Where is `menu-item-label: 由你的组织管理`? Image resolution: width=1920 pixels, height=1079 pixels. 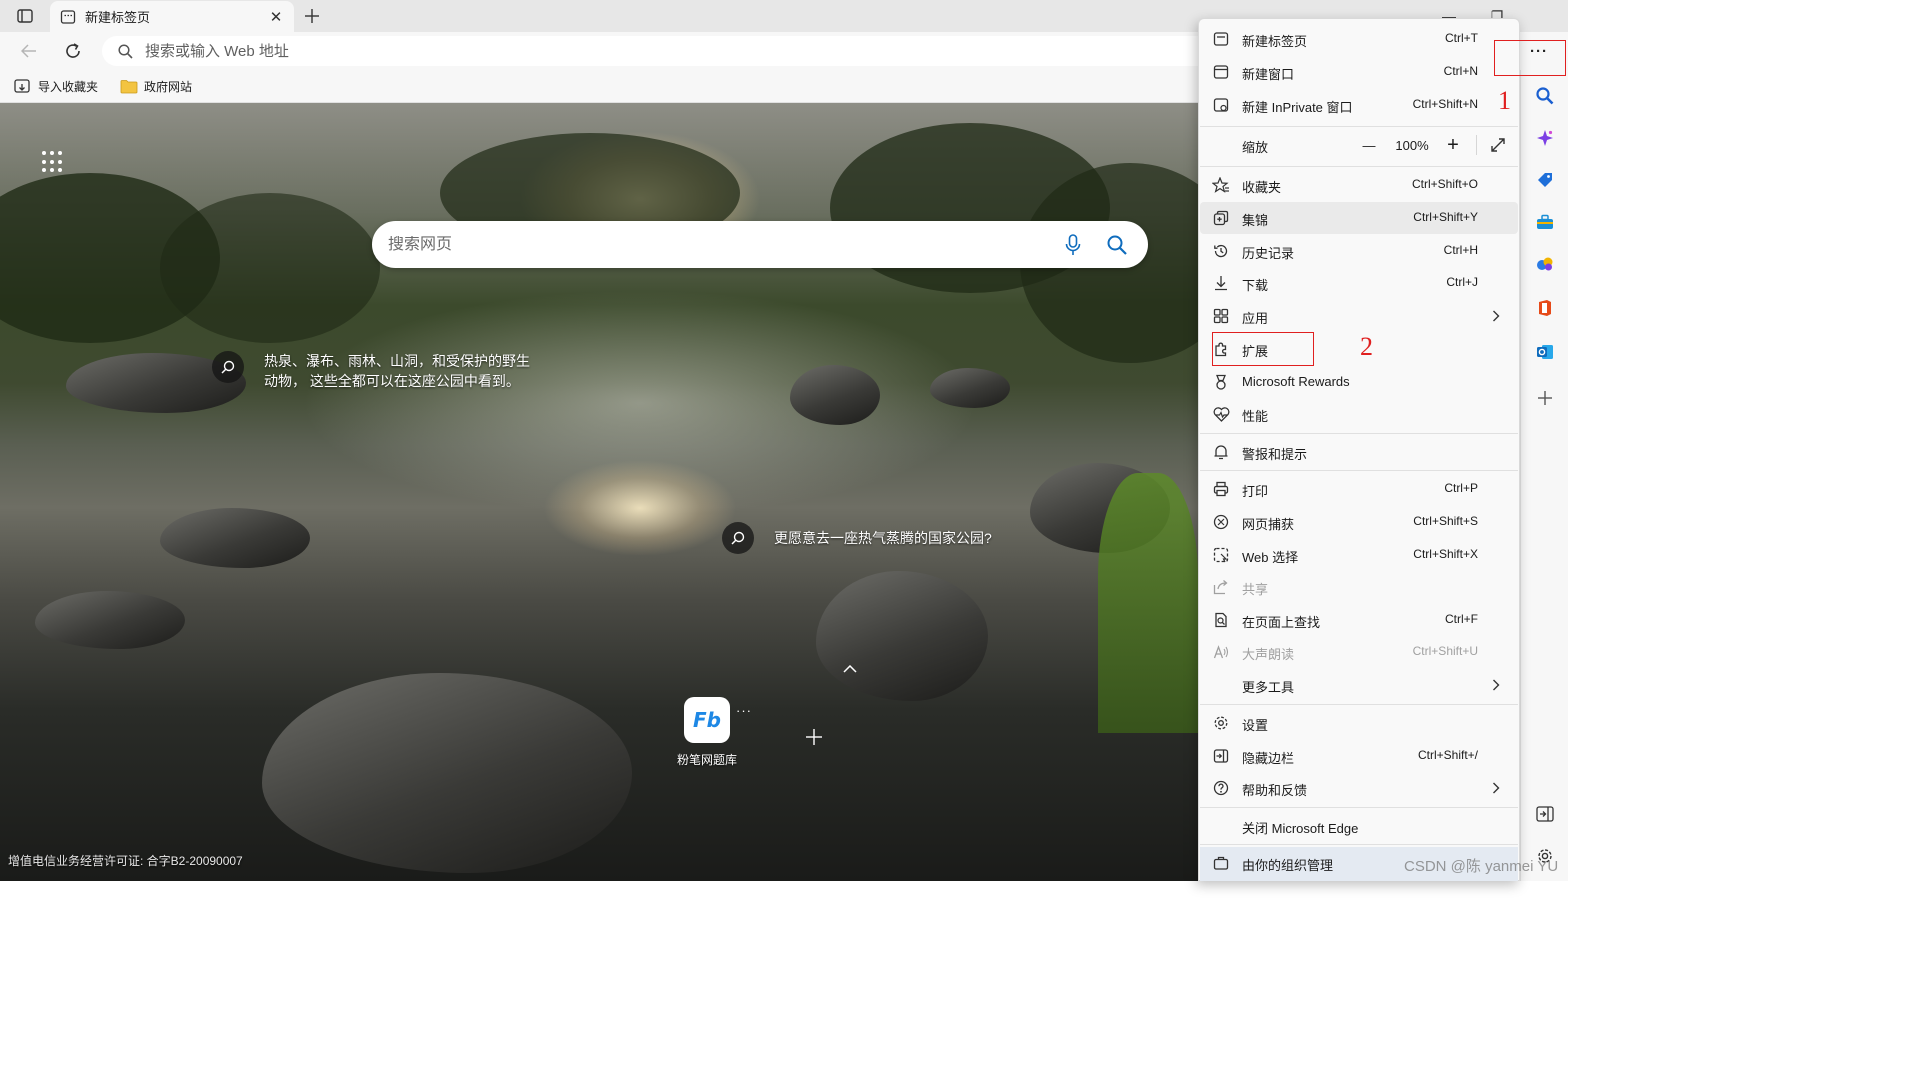
menu-item-label: 由你的组织管理 is located at coordinates (1288, 865).